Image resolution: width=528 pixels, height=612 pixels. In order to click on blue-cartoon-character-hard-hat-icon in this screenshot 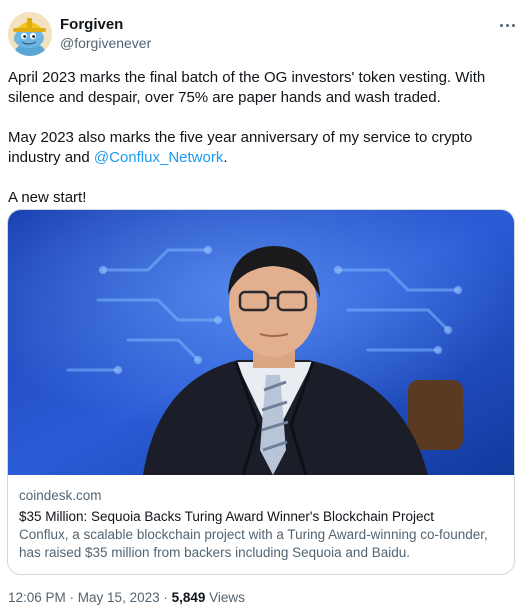, I will do `click(30, 34)`.